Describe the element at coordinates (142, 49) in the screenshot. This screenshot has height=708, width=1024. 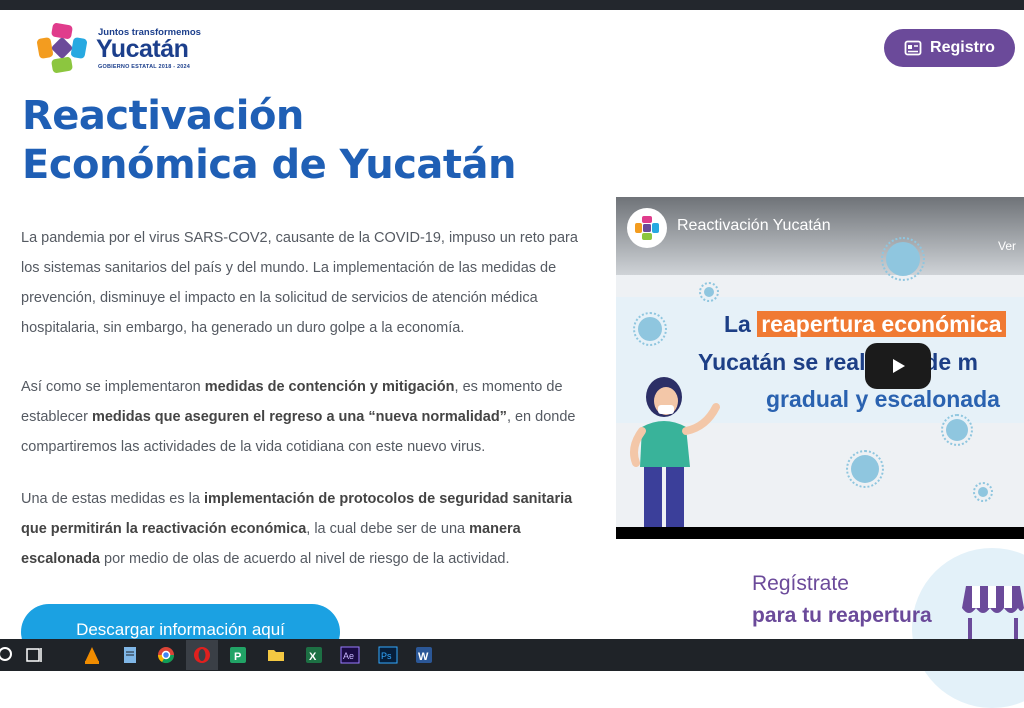
I see `logo-name: Yucatán` at that location.